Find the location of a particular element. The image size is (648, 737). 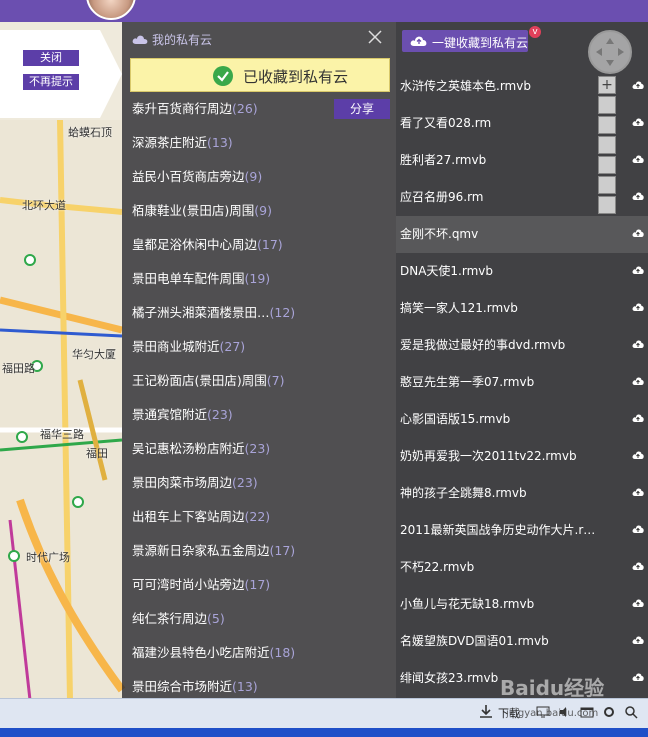

place-item: 可可湾时尚小站旁边(17) is located at coordinates (259, 588).